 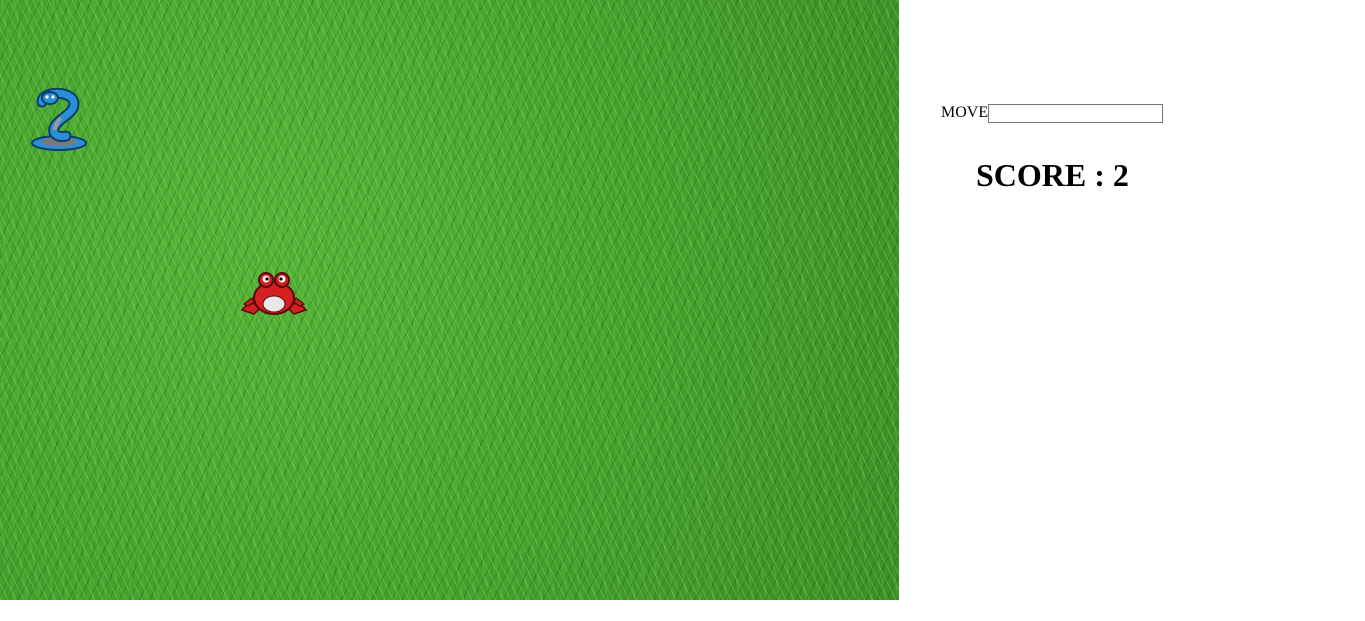 What do you see at coordinates (1076, 113) in the screenshot?
I see `move-input` at bounding box center [1076, 113].